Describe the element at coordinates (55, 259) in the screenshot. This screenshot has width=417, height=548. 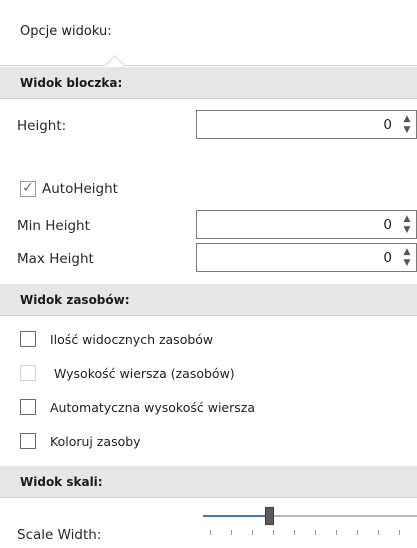
I see `max-height-label: Max Height` at that location.